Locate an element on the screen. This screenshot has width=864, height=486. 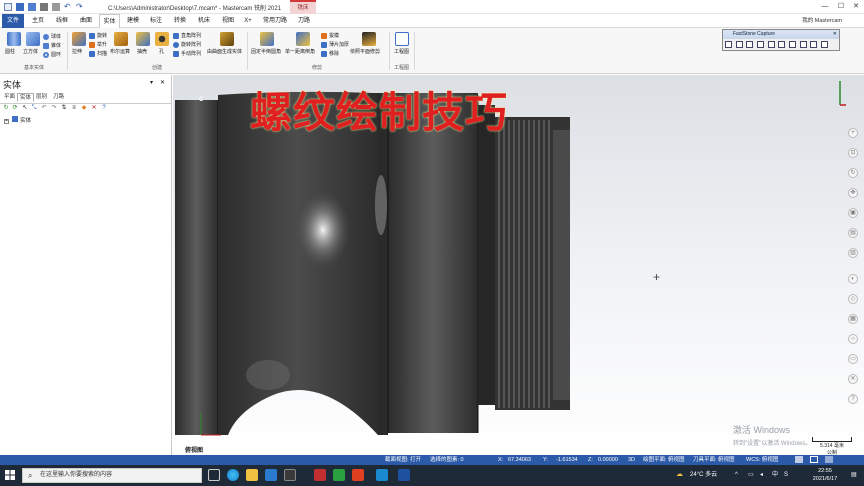
capture-rect-icon is located at coordinates (750, 44).